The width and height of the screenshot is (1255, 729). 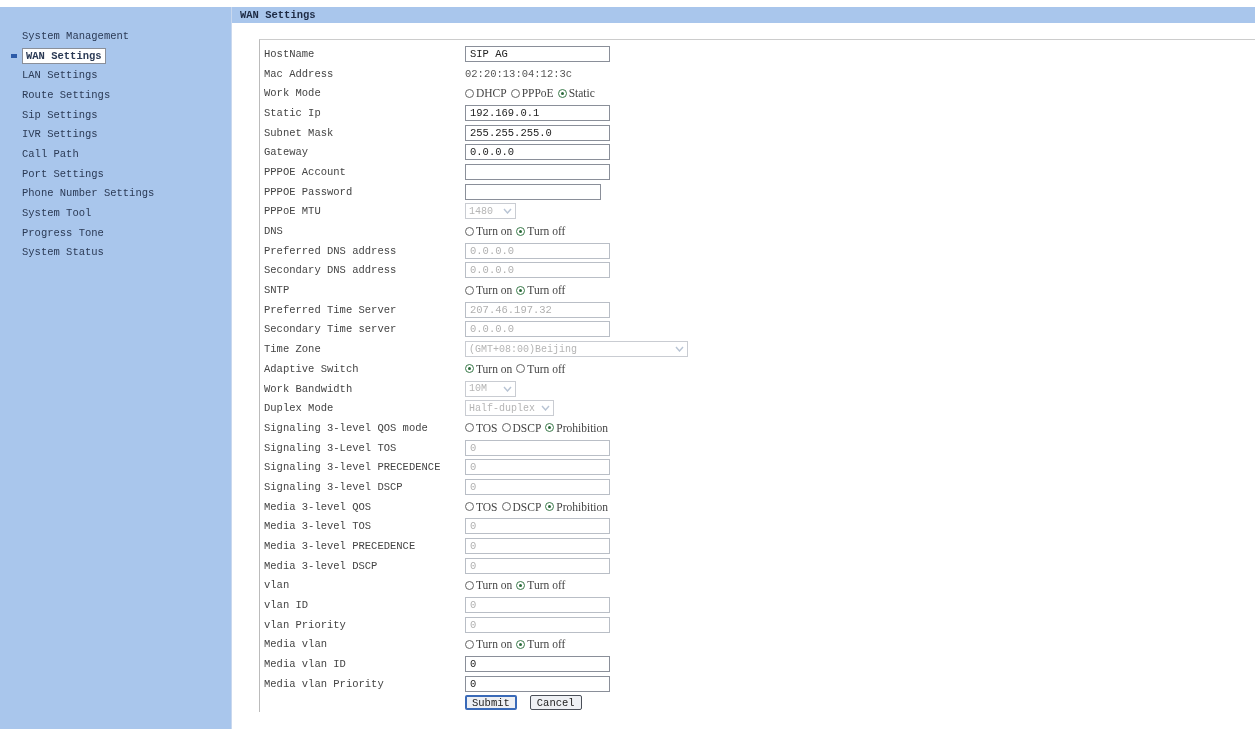 What do you see at coordinates (66, 94) in the screenshot?
I see `sidebar-item: Route Settings` at bounding box center [66, 94].